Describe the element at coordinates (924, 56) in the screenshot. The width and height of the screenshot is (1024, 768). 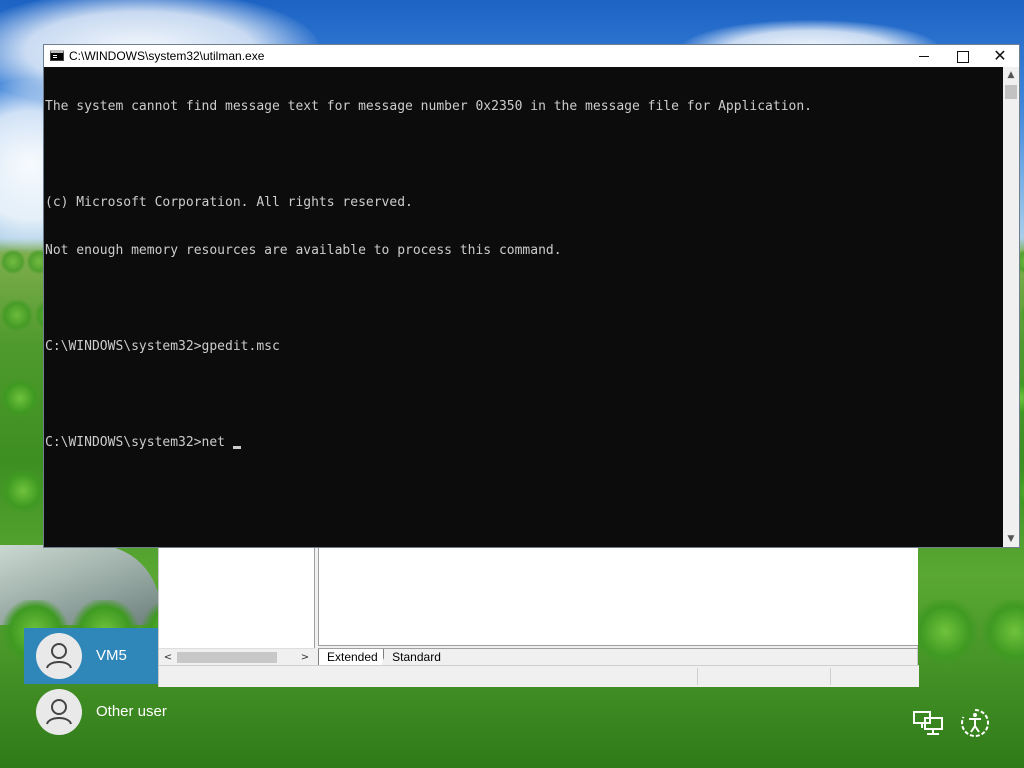
I see `minimize-button` at that location.